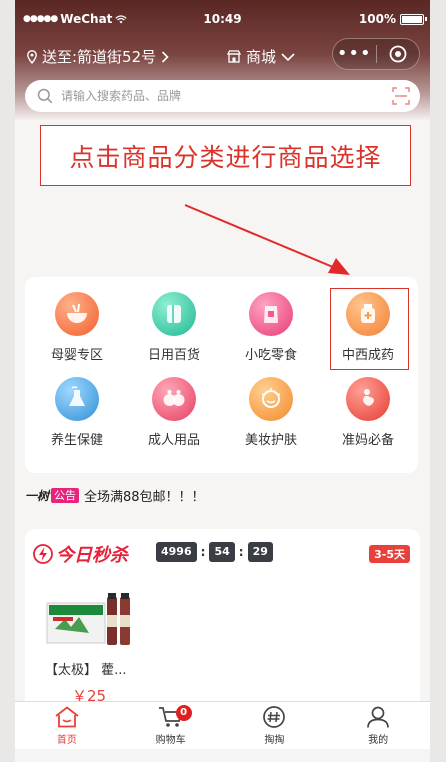  Describe the element at coordinates (368, 399) in the screenshot. I see `pregnancy-icon` at that location.